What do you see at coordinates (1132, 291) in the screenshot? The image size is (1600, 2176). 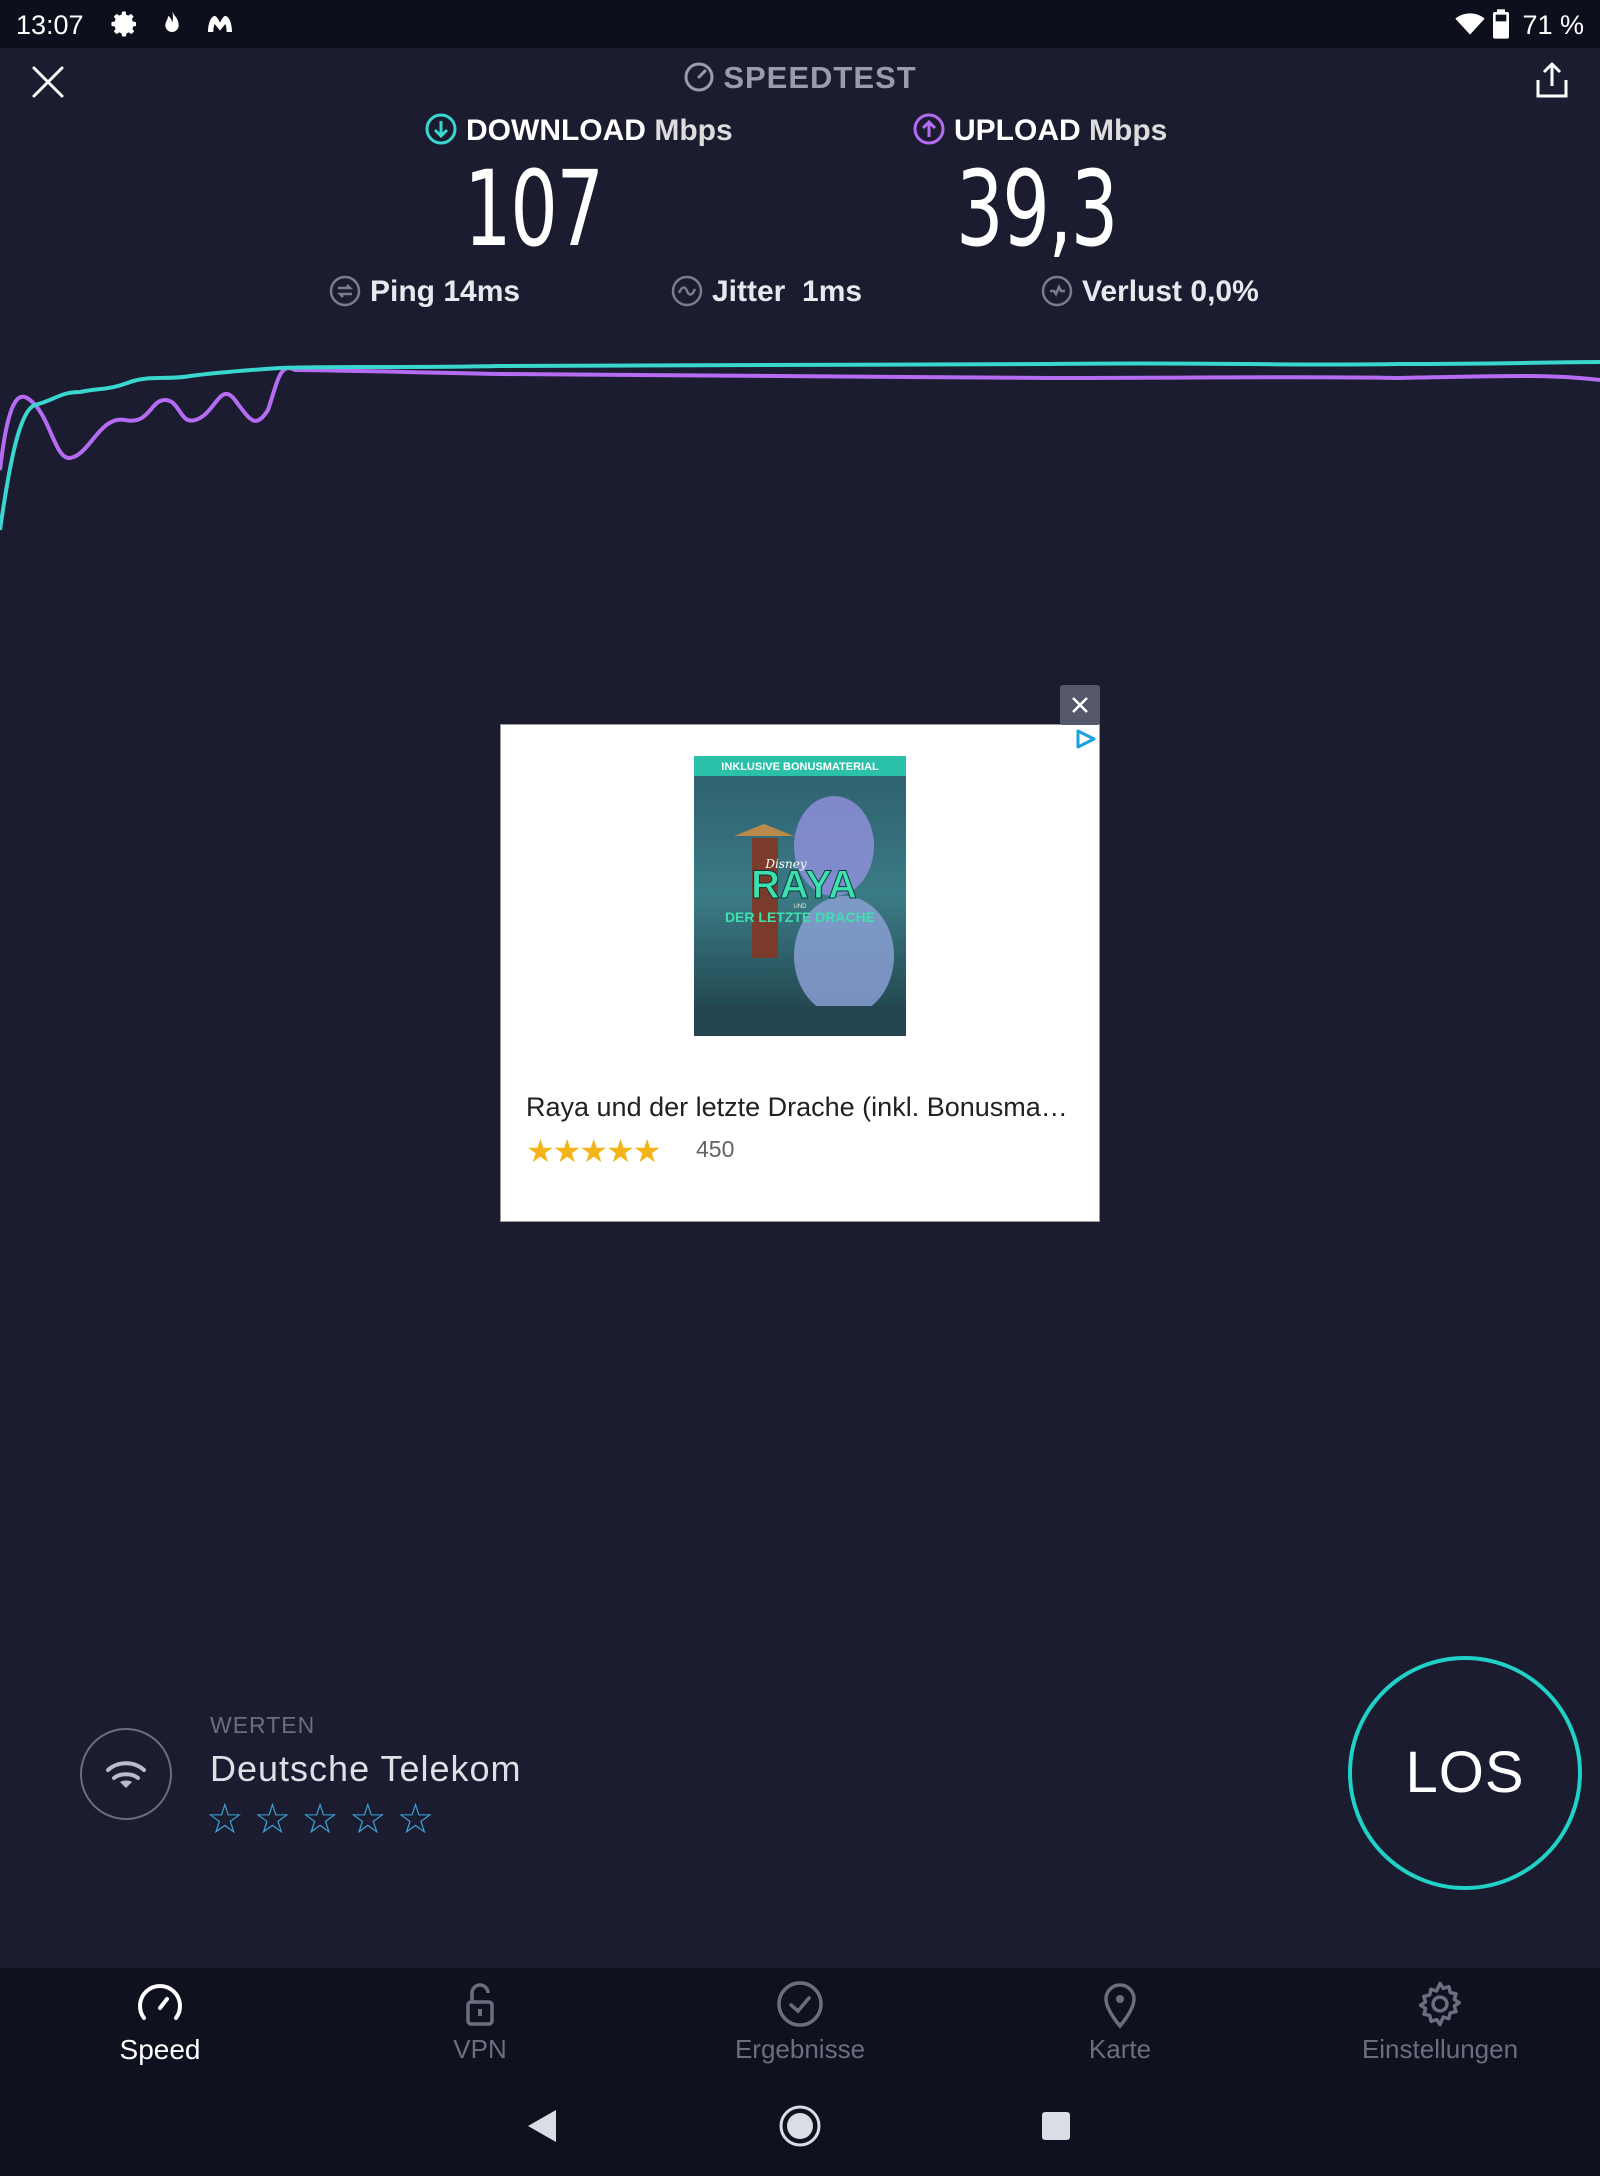 I see `loss-label: Verlust` at bounding box center [1132, 291].